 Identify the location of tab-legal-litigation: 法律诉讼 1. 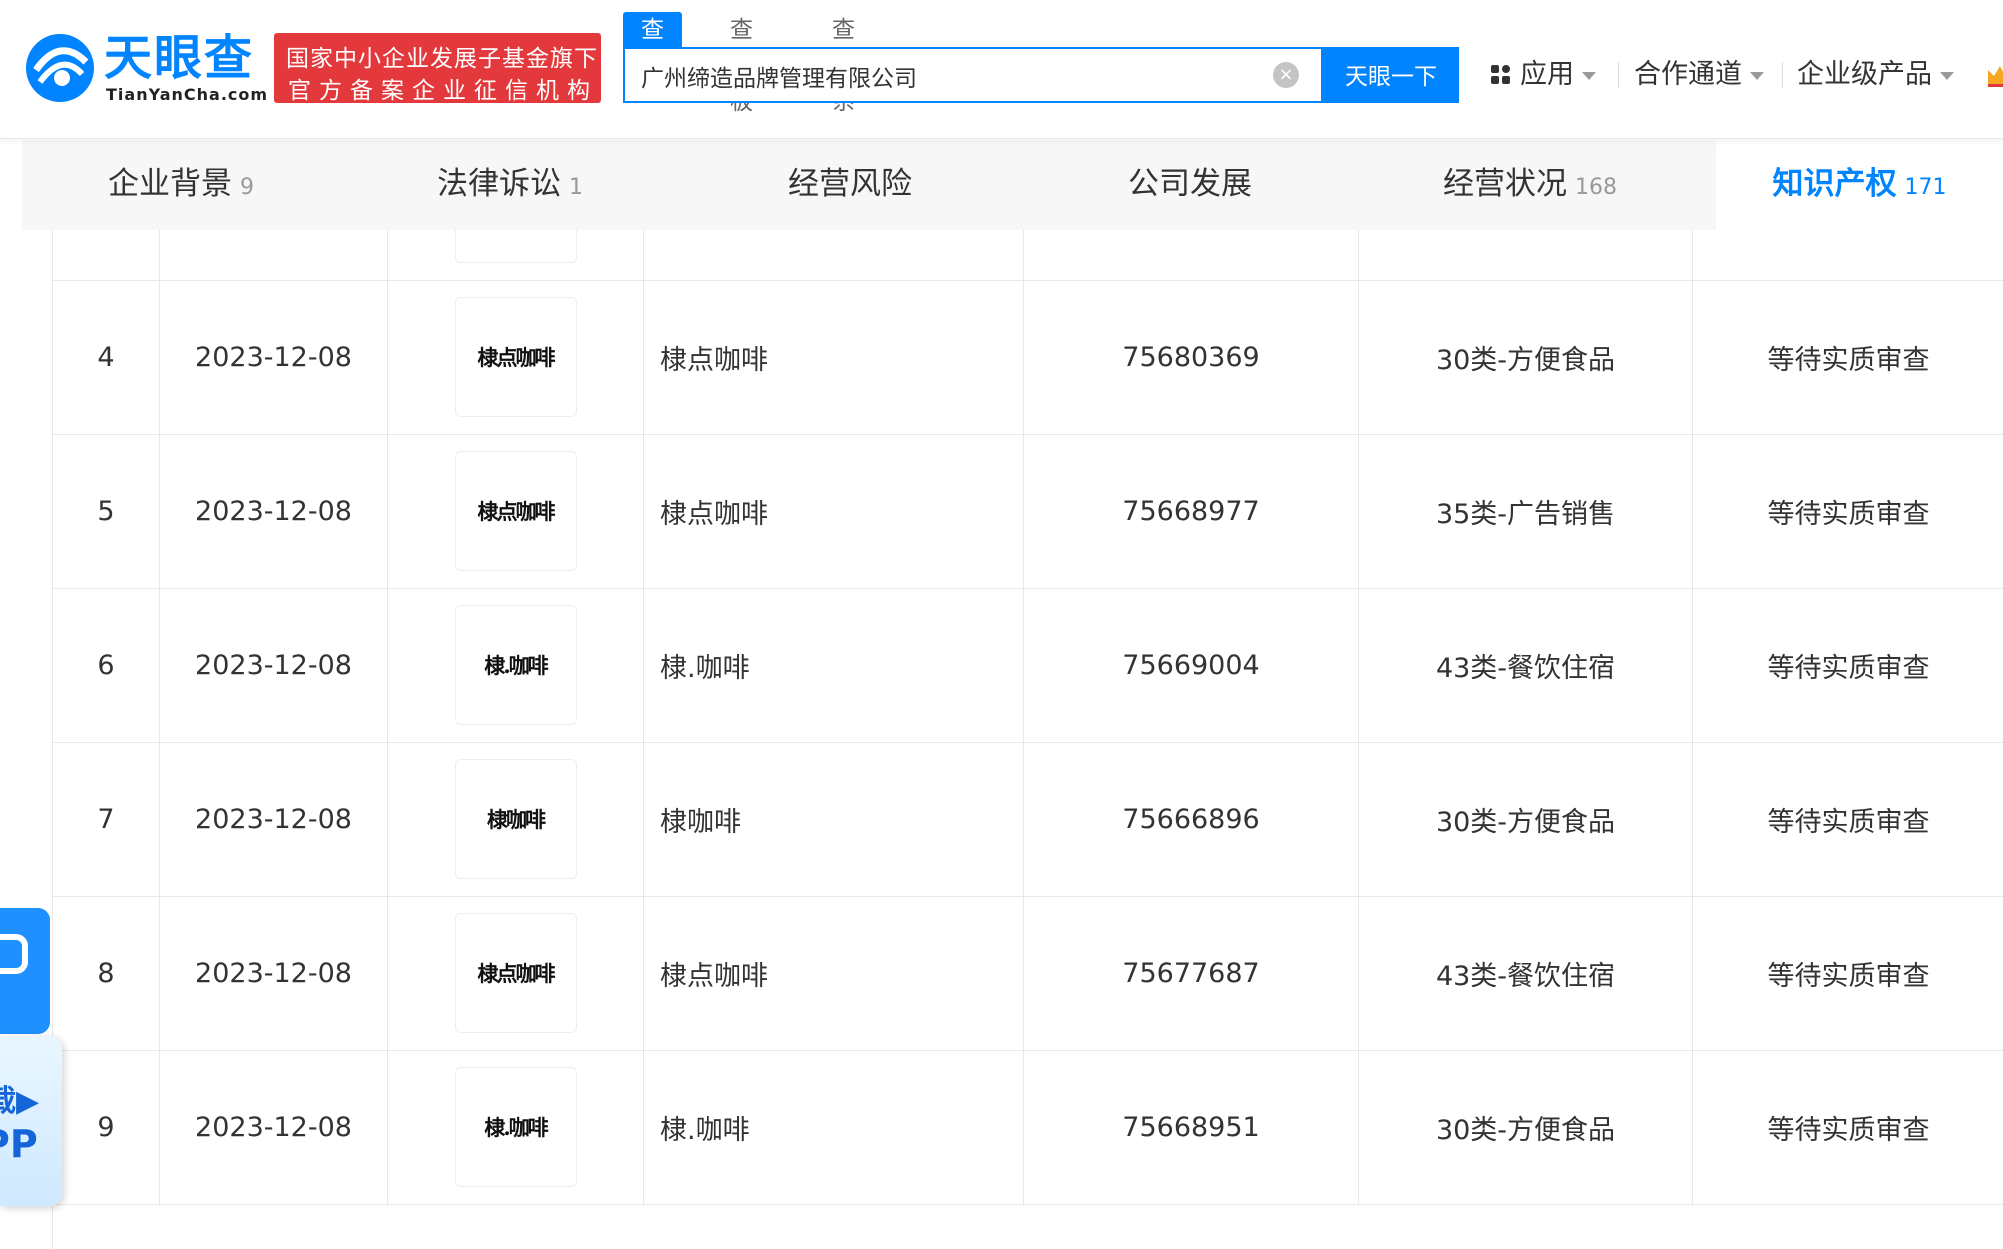
(510, 185).